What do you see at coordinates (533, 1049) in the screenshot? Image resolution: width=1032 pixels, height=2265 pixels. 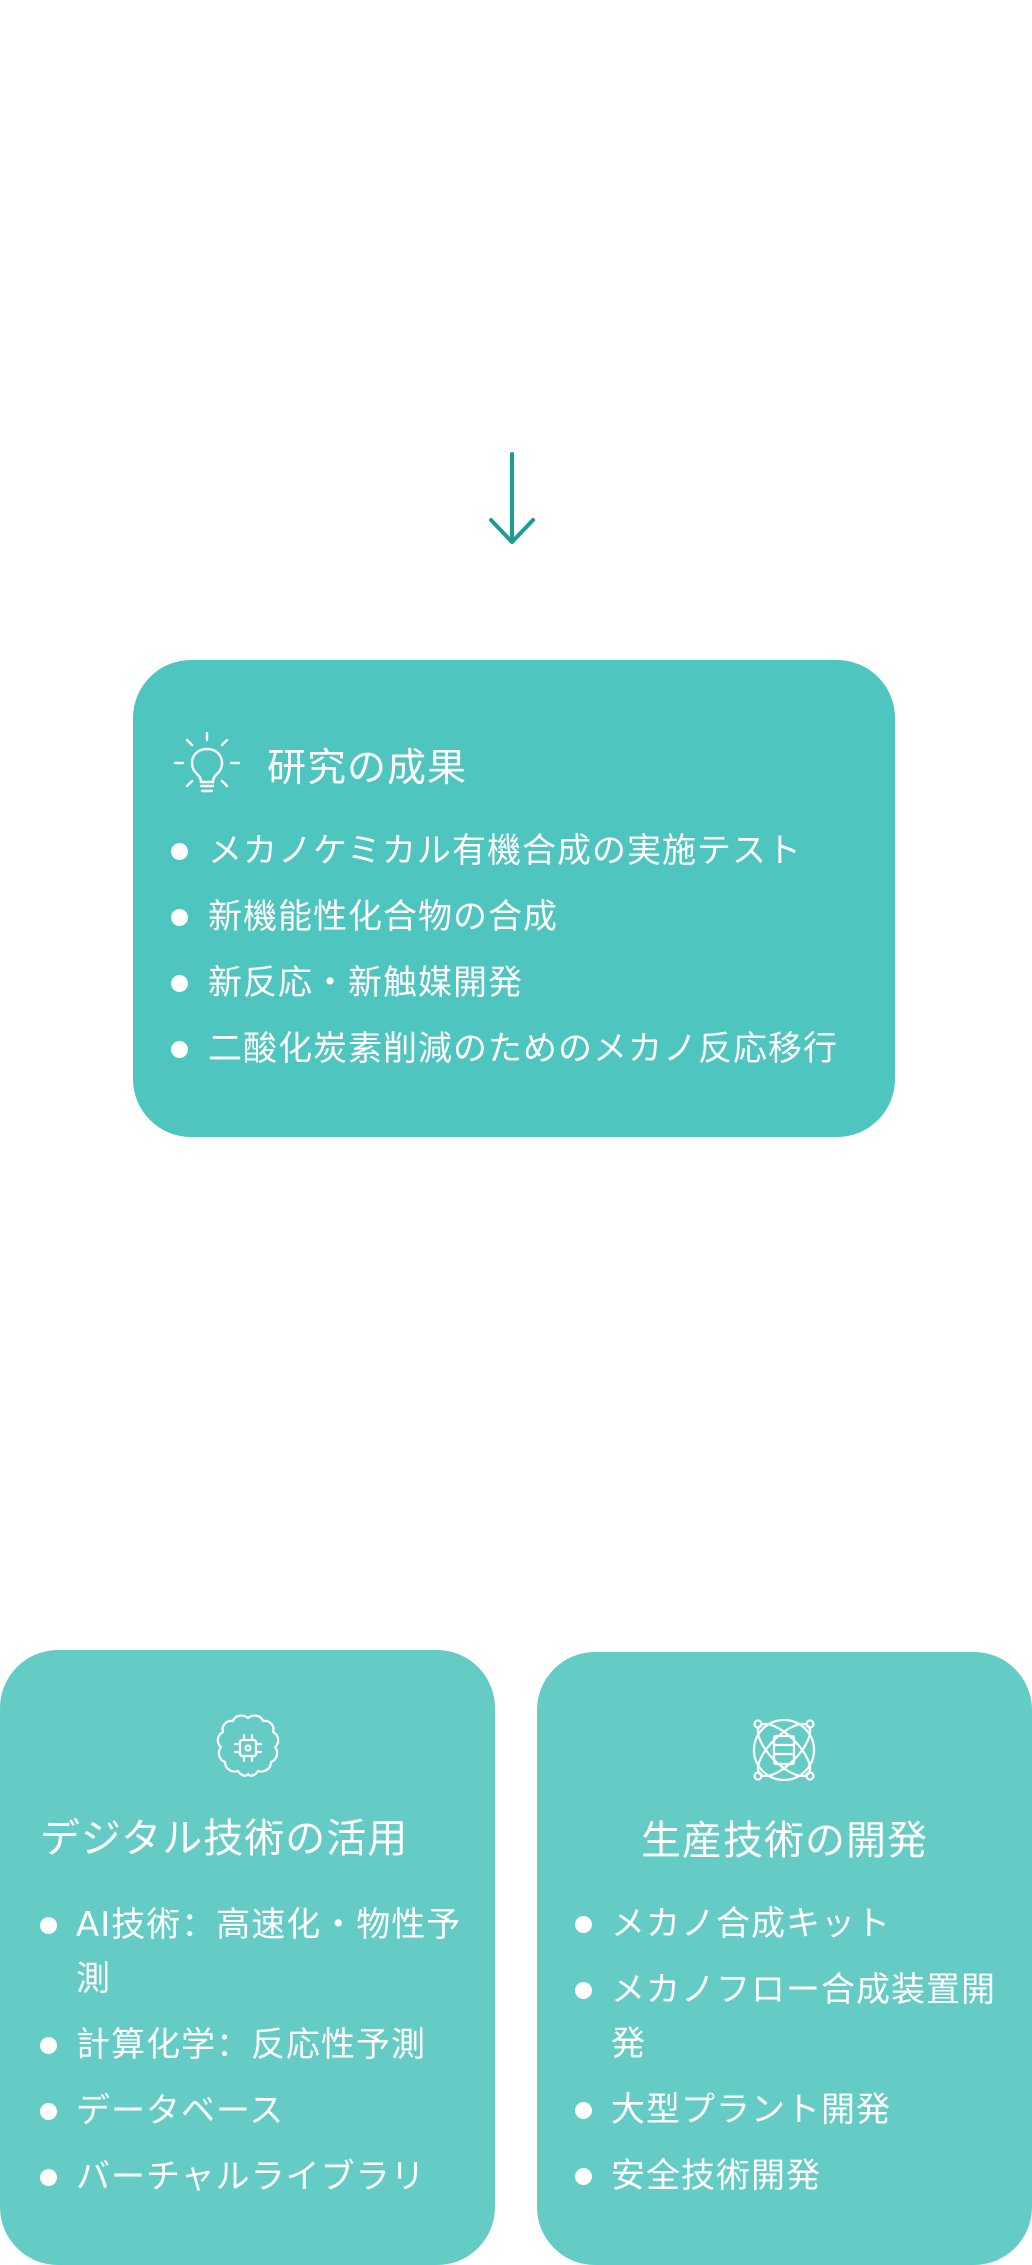 I see `list-item: 二酸化炭素削減のためのメカノ反応移行` at bounding box center [533, 1049].